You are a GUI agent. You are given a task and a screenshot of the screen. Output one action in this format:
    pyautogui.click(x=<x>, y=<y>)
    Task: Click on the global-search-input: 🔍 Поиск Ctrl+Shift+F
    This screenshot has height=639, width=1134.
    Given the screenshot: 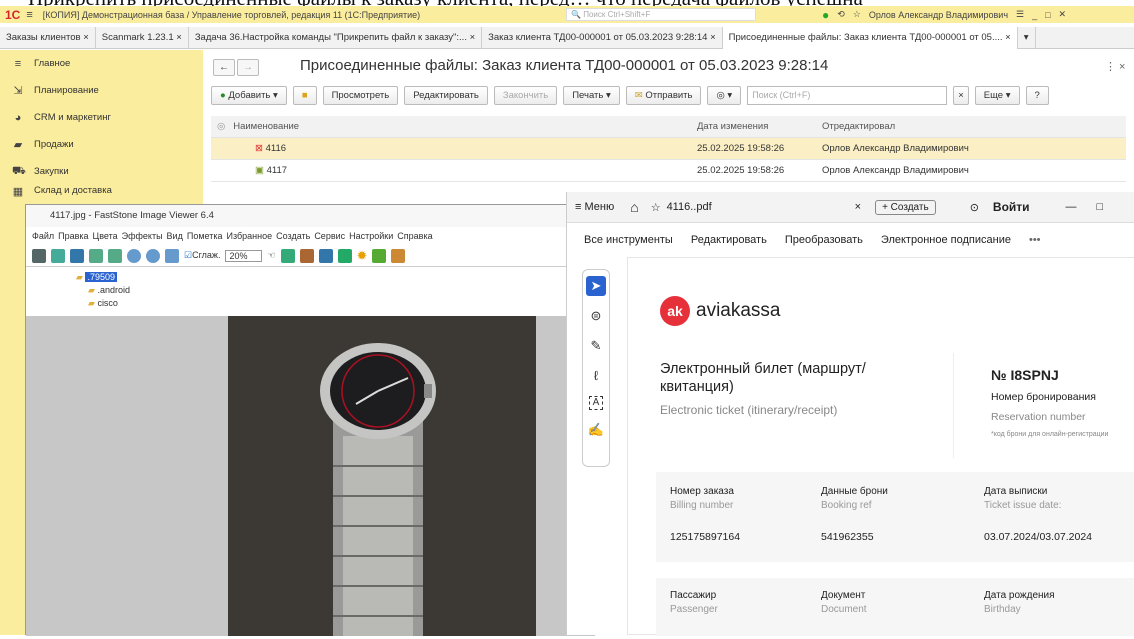 What is the action you would take?
    pyautogui.click(x=661, y=14)
    